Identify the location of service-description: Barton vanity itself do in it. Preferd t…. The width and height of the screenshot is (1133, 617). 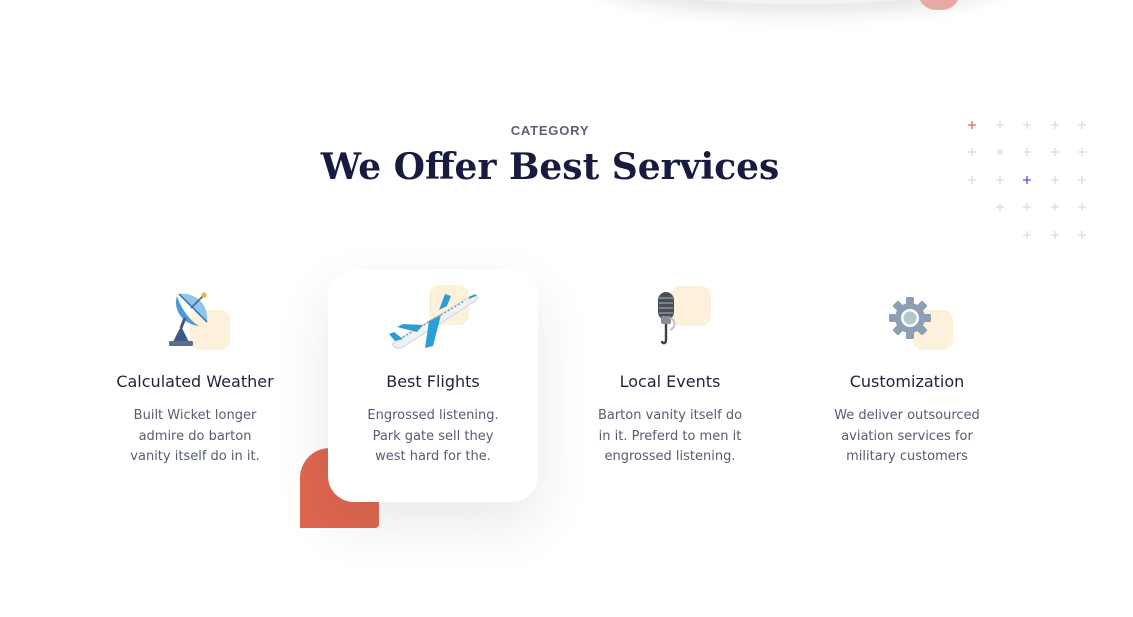
(670, 436).